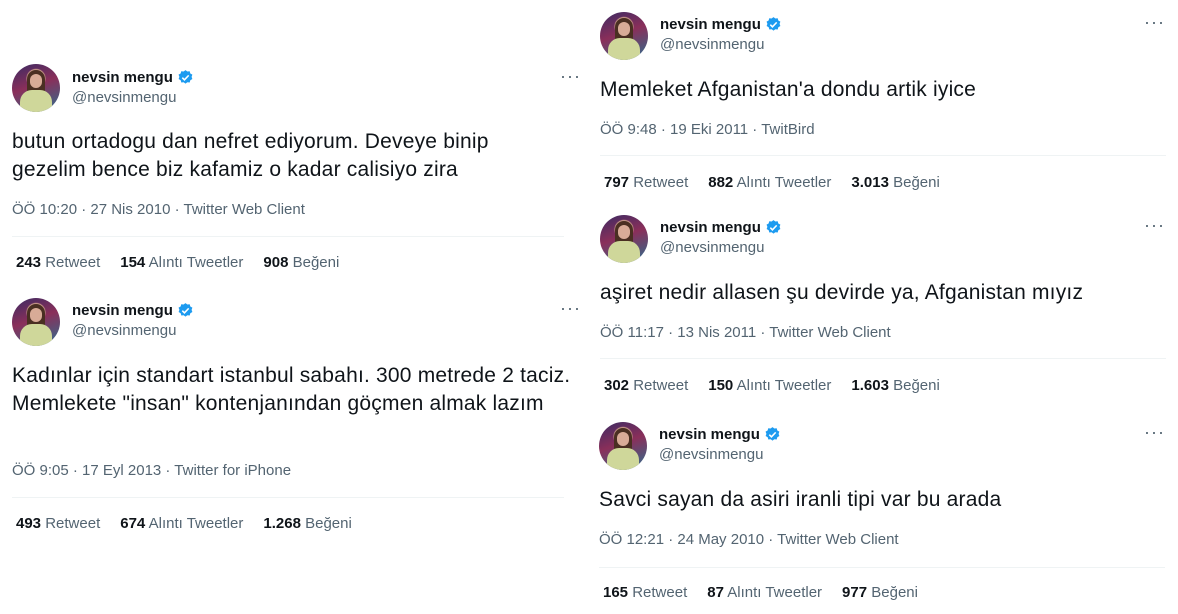  I want to click on quote-count: 674 Alıntı Tweetler, so click(181, 523).